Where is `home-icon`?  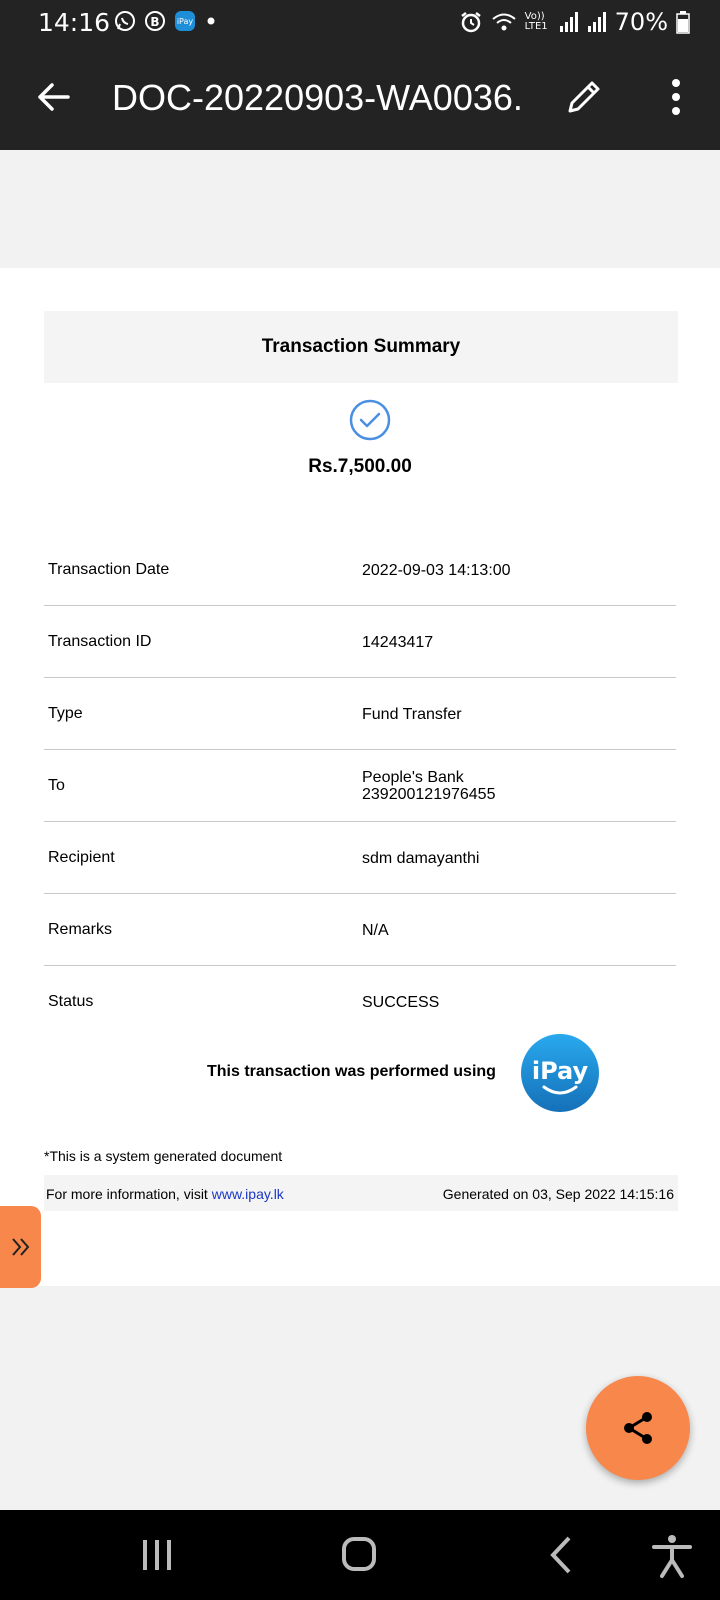 home-icon is located at coordinates (359, 1555).